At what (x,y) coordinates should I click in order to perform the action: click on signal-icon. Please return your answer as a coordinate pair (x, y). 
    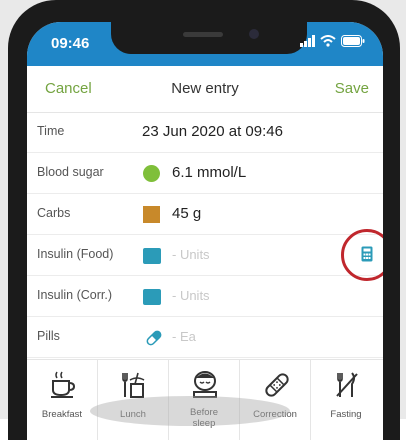
    Looking at the image, I should click on (307, 41).